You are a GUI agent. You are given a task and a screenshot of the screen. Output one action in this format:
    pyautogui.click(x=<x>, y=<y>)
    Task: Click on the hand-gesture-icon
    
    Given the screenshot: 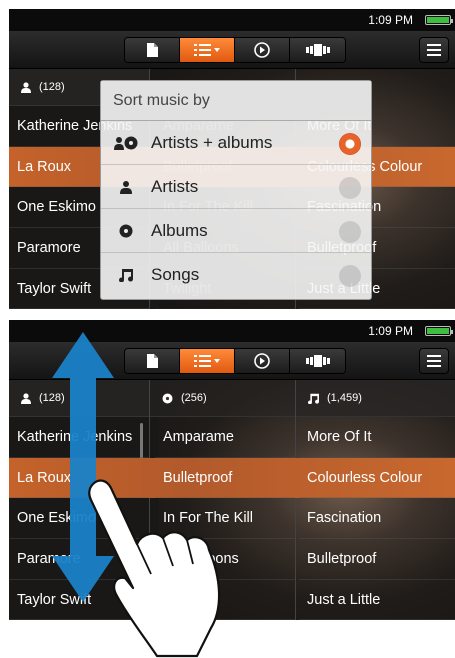 What is the action you would take?
    pyautogui.click(x=154, y=568)
    